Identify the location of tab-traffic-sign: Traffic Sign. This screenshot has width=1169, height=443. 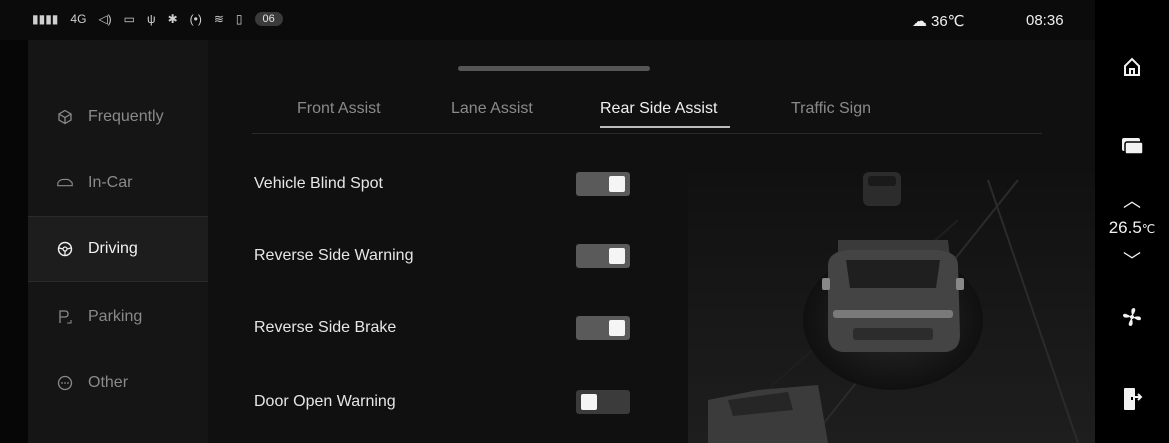
(831, 109).